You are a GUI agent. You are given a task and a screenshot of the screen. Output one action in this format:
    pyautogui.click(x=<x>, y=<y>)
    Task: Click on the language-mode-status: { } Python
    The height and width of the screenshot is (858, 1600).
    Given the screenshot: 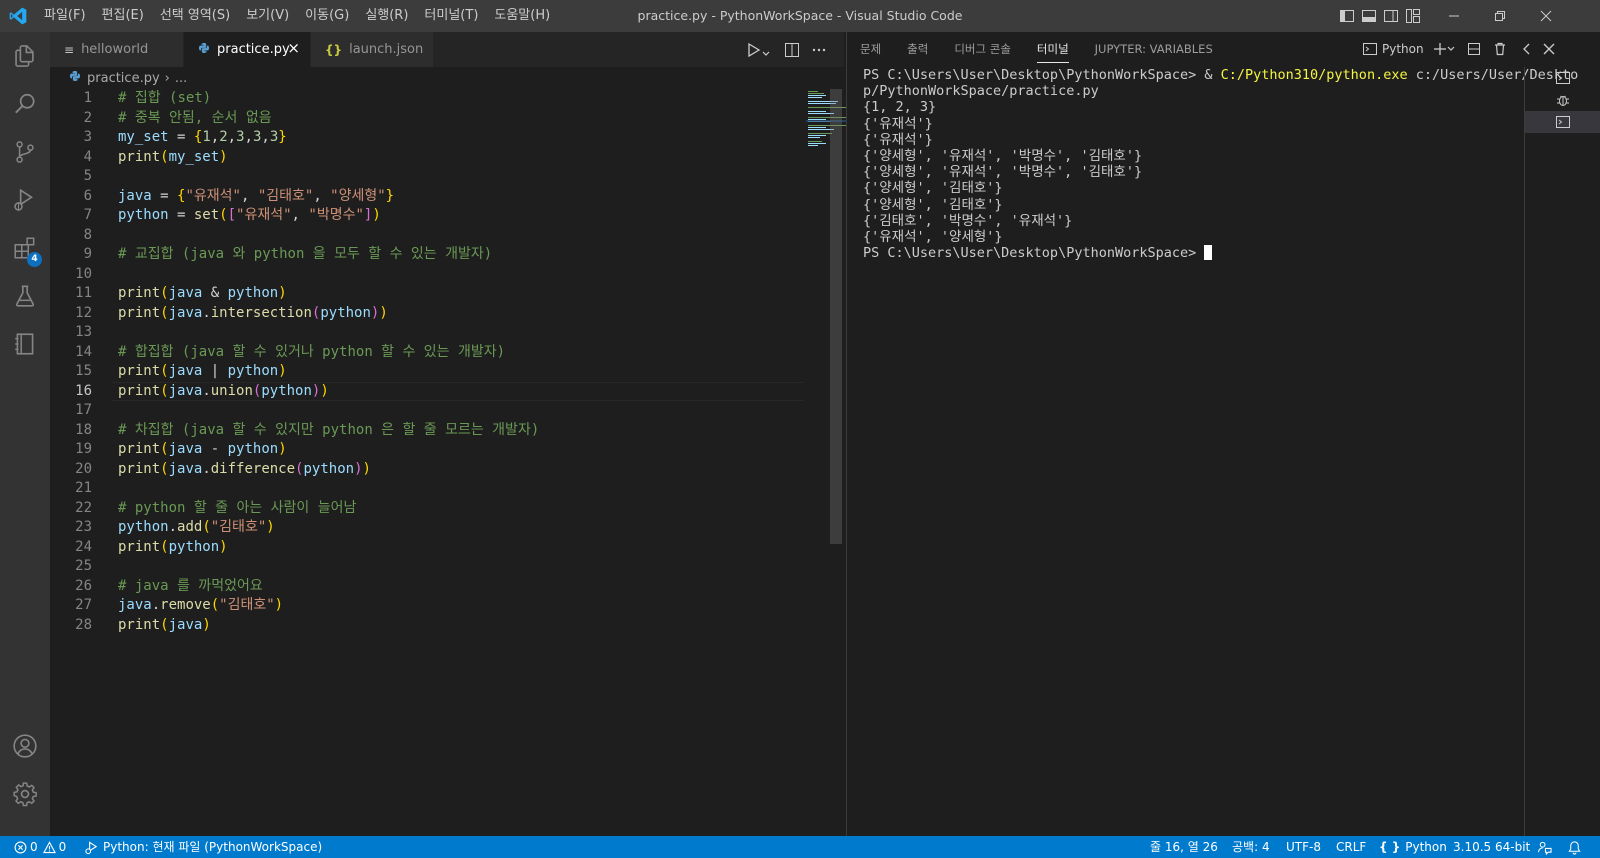 What is the action you would take?
    pyautogui.click(x=1413, y=847)
    